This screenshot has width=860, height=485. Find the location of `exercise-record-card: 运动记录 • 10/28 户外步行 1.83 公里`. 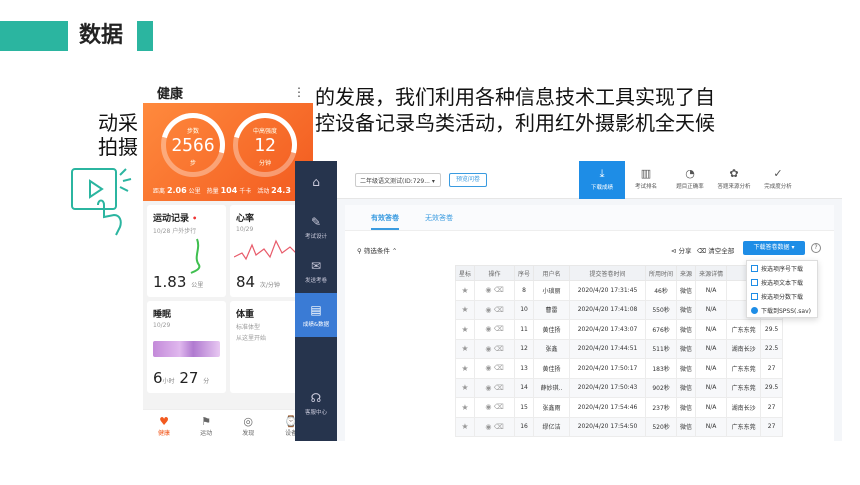

exercise-record-card: 运动记录 • 10/28 户外步行 1.83 公里 is located at coordinates (186, 251).